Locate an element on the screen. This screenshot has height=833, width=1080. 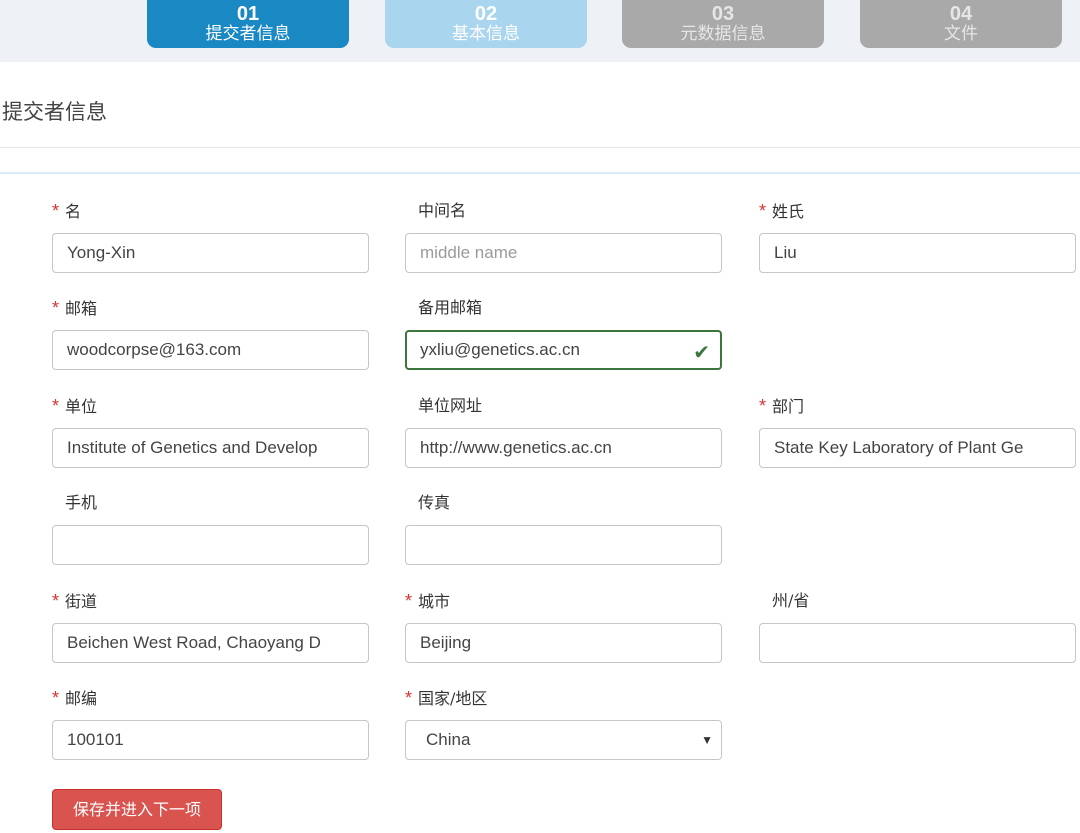
country-label: * 国家/地区 is located at coordinates (446, 698).